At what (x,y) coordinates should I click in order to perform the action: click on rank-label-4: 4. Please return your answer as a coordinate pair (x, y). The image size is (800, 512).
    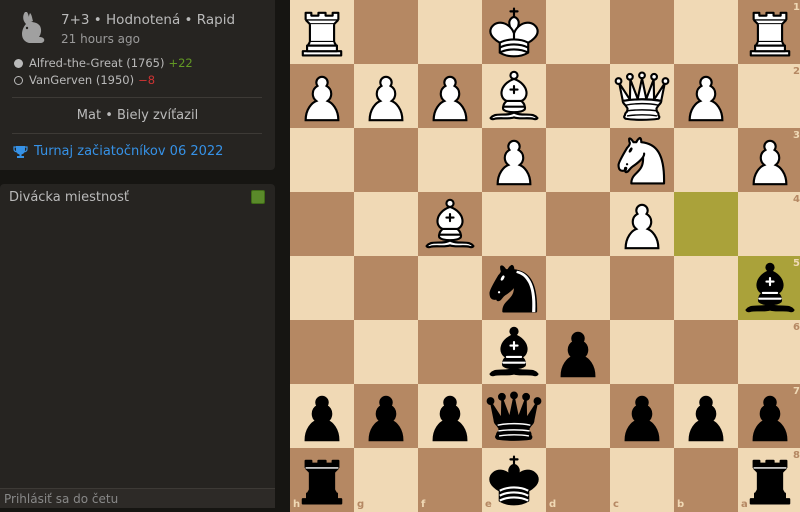
    Looking at the image, I should click on (796, 199).